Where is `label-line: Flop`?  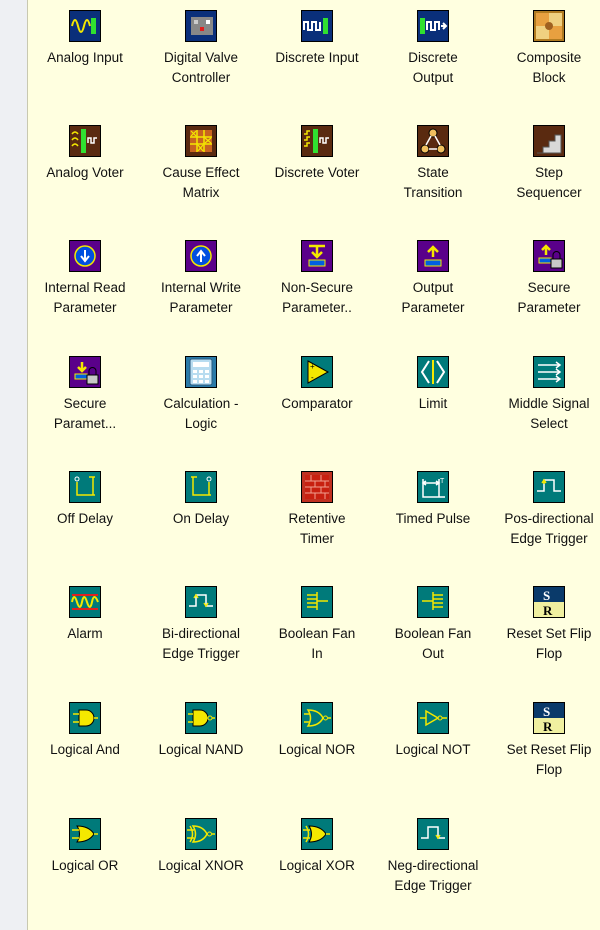 label-line: Flop is located at coordinates (549, 769).